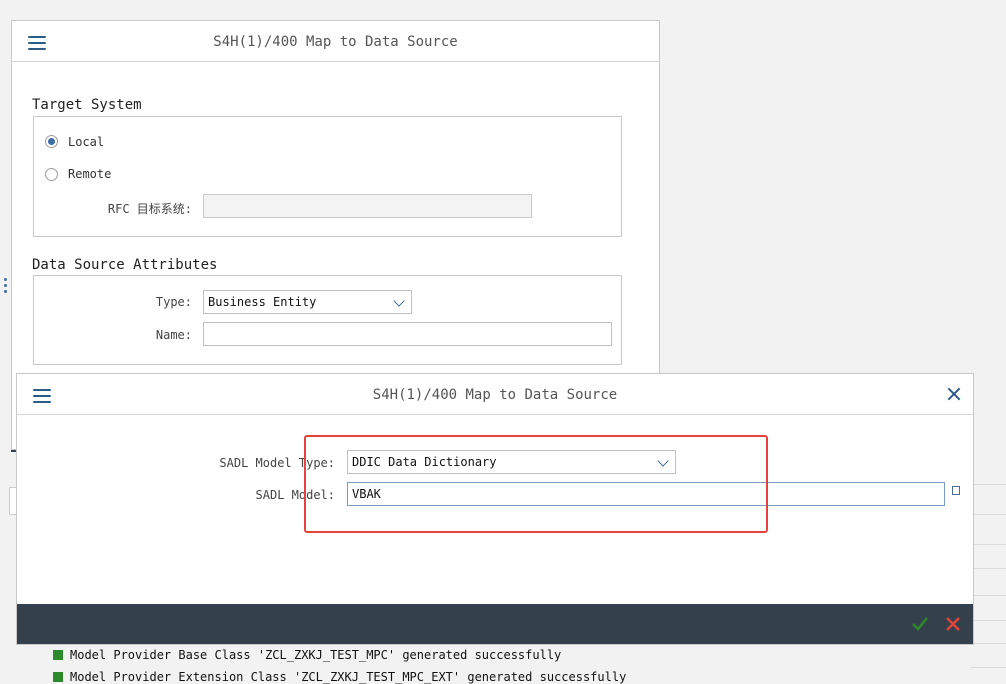 The height and width of the screenshot is (684, 1006). What do you see at coordinates (149, 209) in the screenshot?
I see `rfc-target-label: RFC 目标系统:` at bounding box center [149, 209].